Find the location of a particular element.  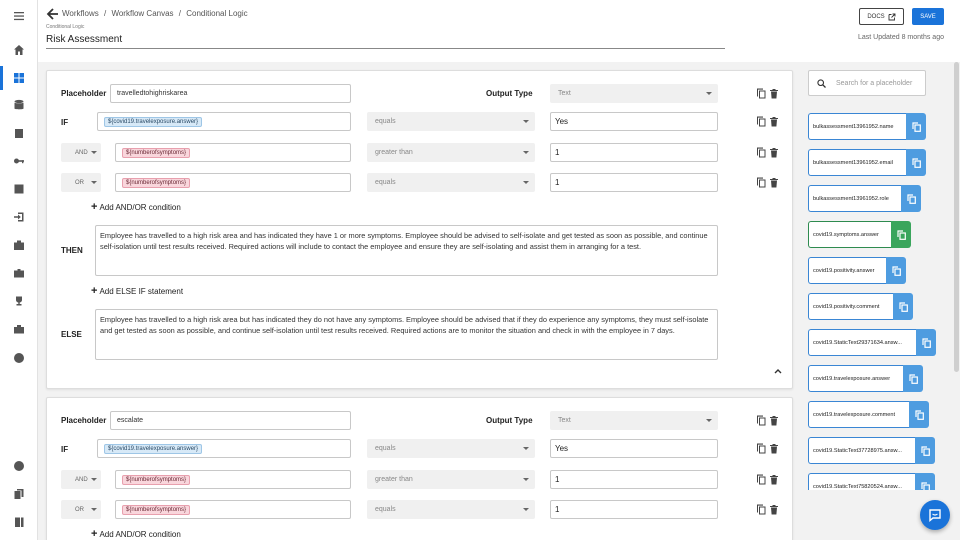

menu-icon is located at coordinates (19, 16).